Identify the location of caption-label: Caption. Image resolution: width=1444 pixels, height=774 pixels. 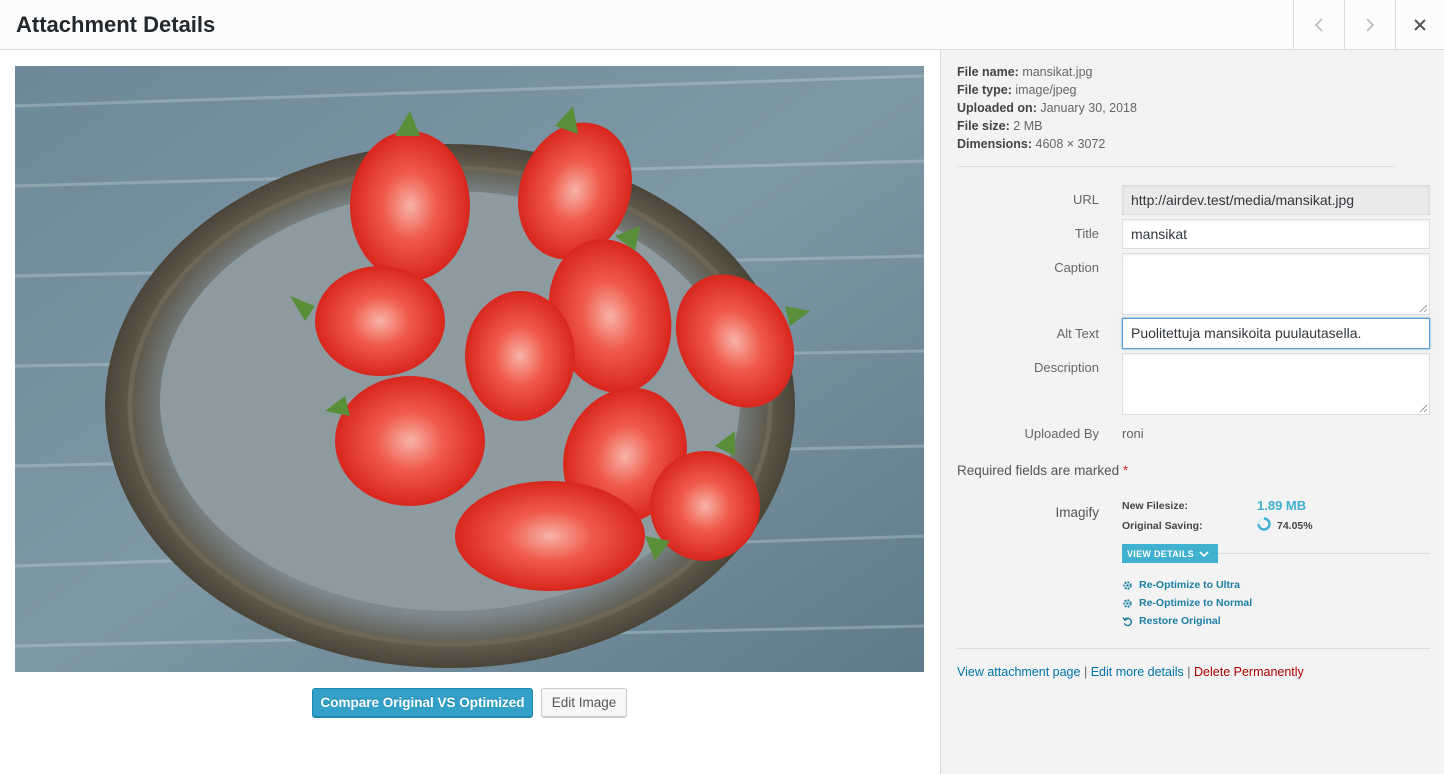
(1076, 267).